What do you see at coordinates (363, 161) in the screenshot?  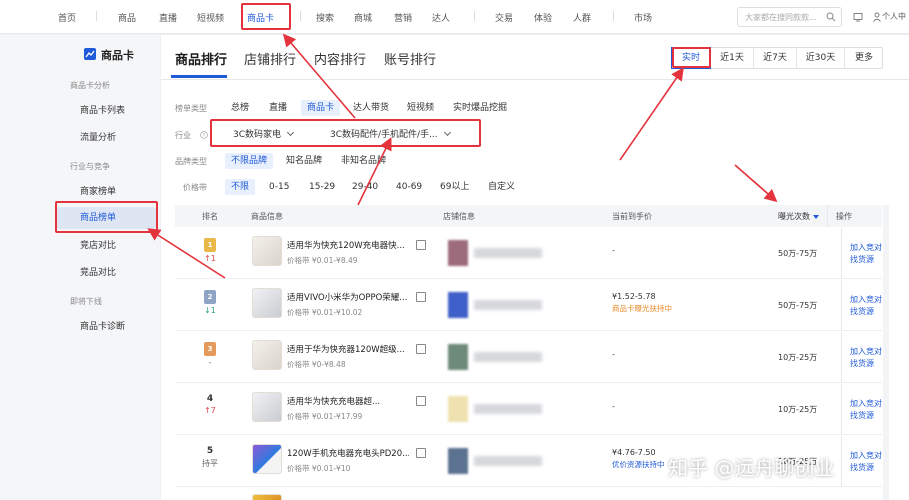 I see `brand-option: 非知名品牌` at bounding box center [363, 161].